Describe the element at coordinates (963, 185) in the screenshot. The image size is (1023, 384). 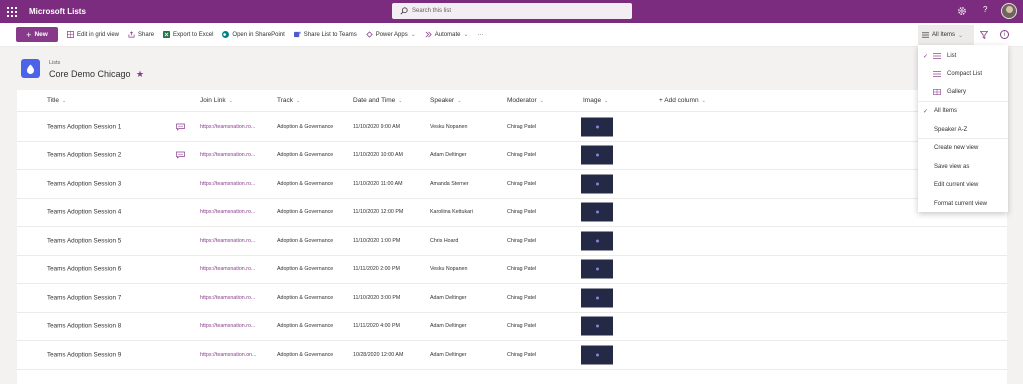
I see `view-menu-item-edit-current-view: Edit current view` at that location.